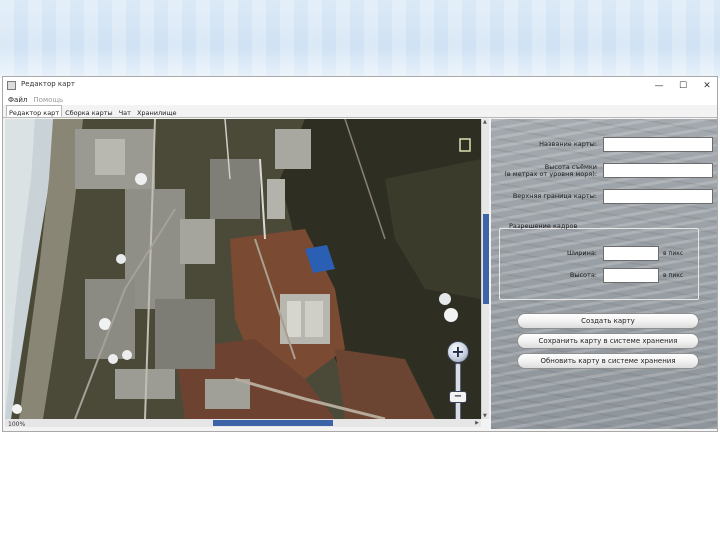 This screenshot has width=720, height=540. Describe the element at coordinates (658, 196) in the screenshot. I see `top-bound-field` at that location.